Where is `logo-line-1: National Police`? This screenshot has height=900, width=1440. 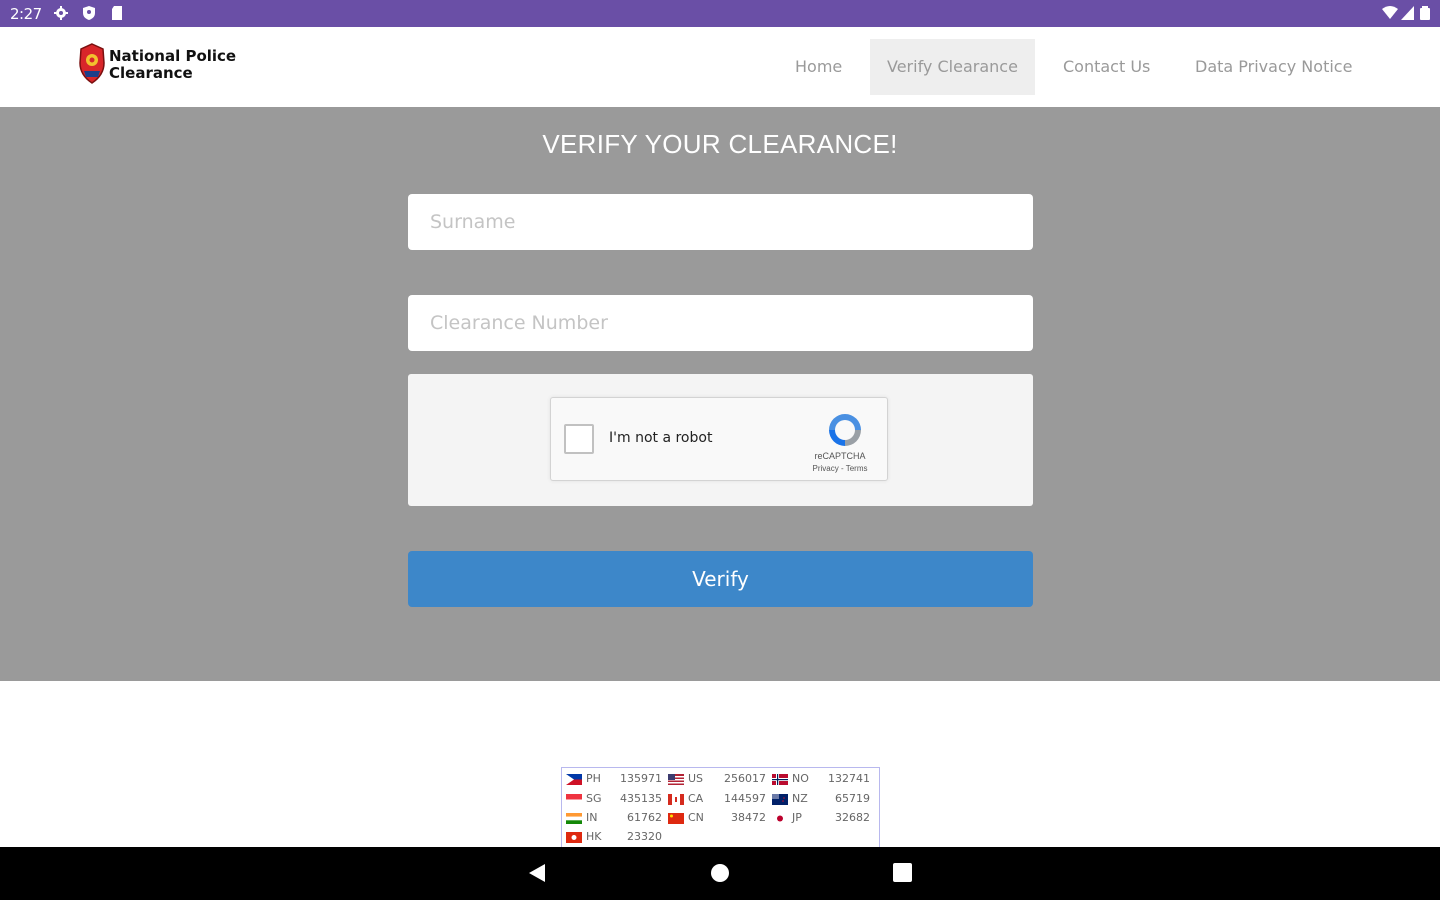 logo-line-1: National Police is located at coordinates (173, 56).